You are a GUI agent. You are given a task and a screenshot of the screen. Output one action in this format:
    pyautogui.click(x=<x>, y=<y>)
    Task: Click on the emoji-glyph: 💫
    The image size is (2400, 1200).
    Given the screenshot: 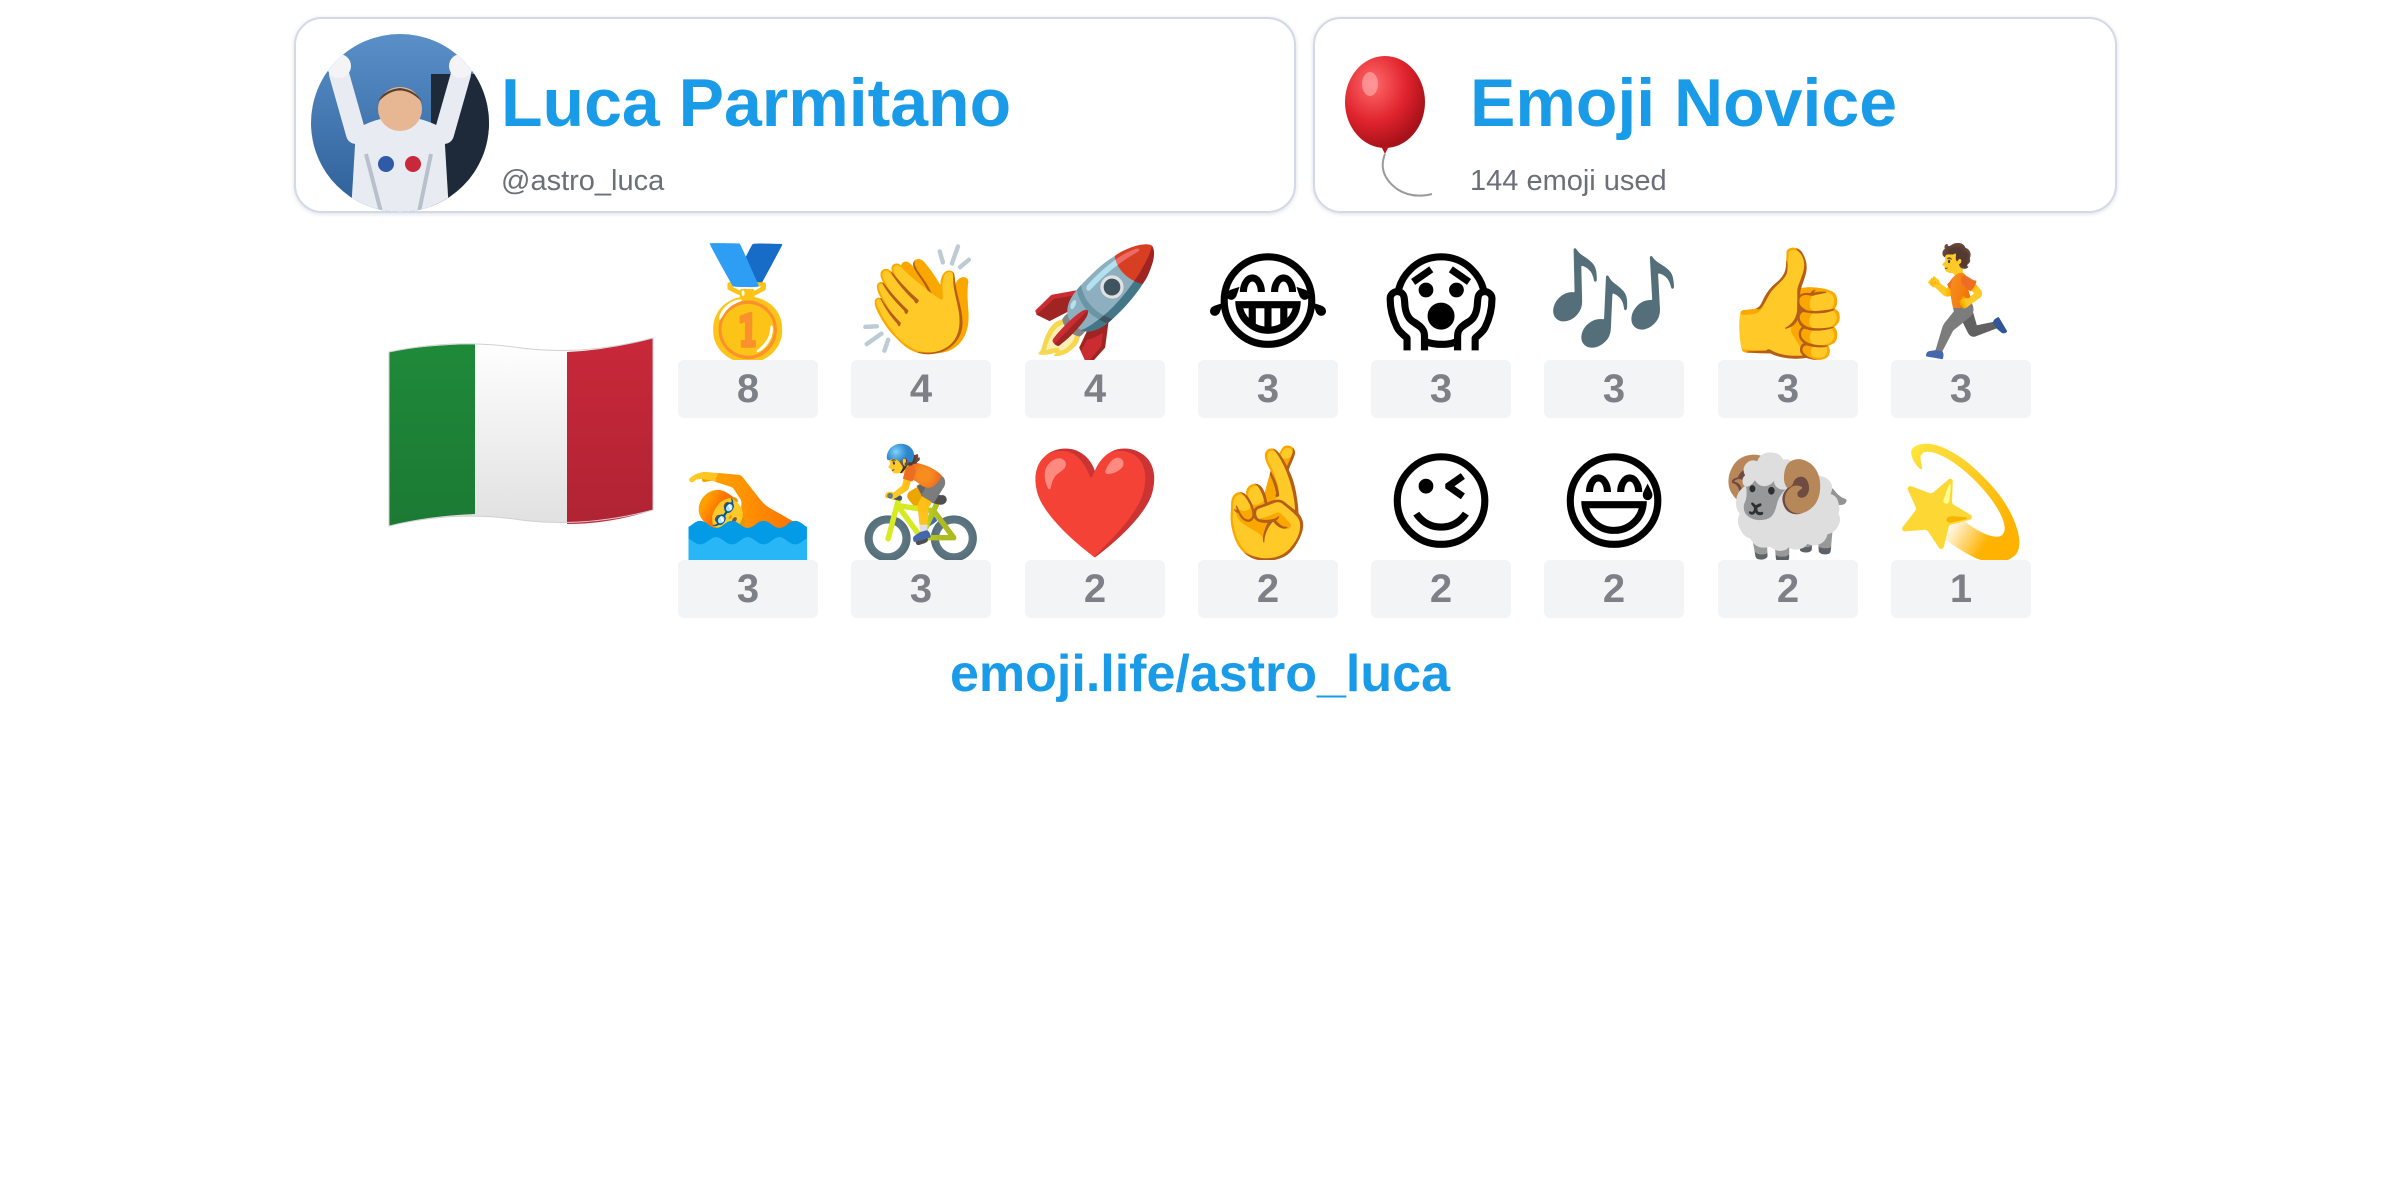 What is the action you would take?
    pyautogui.click(x=1961, y=498)
    